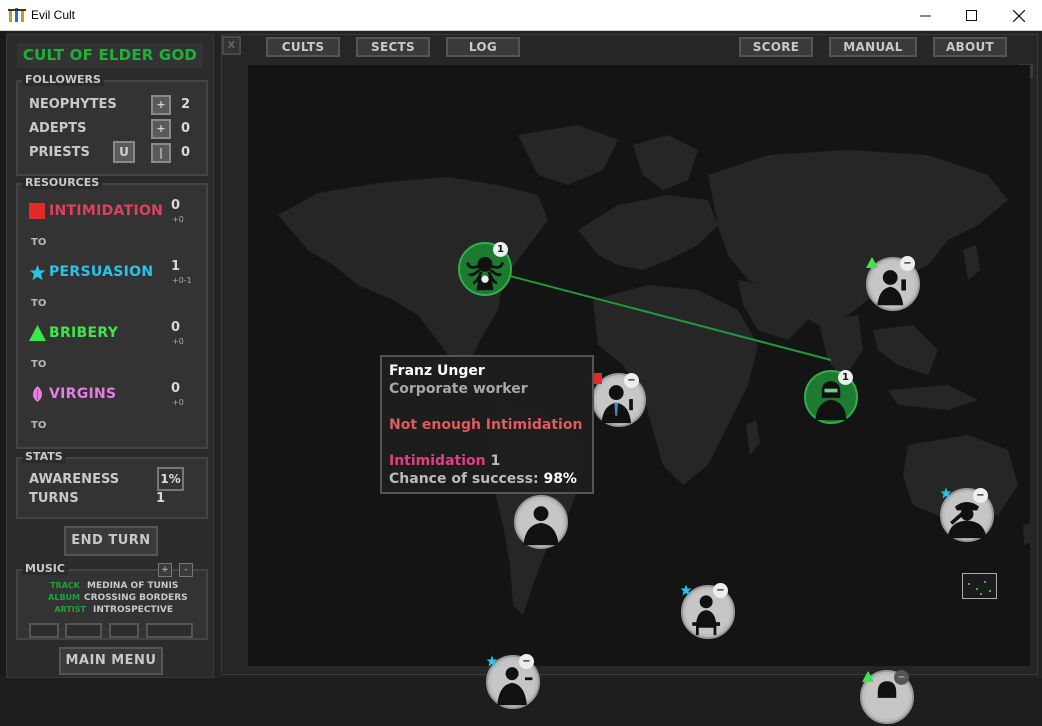  What do you see at coordinates (38, 303) in the screenshot?
I see `persuasion-to-label: TO` at bounding box center [38, 303].